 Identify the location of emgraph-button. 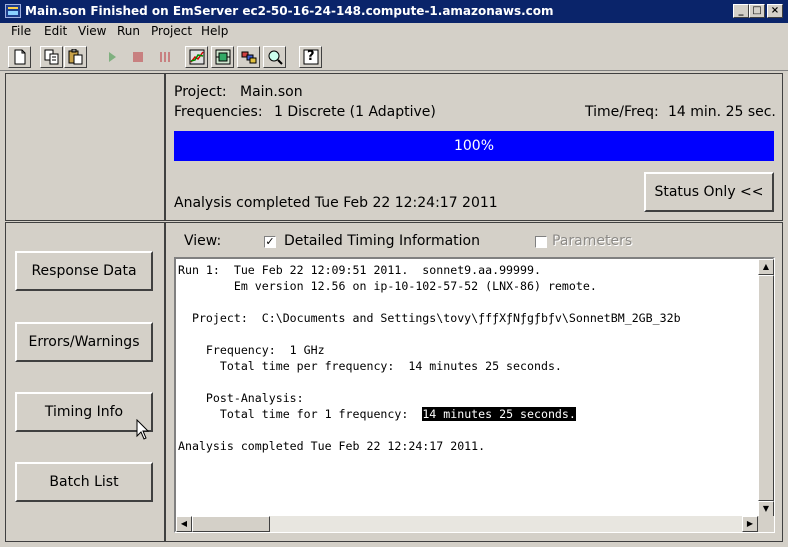
(274, 57).